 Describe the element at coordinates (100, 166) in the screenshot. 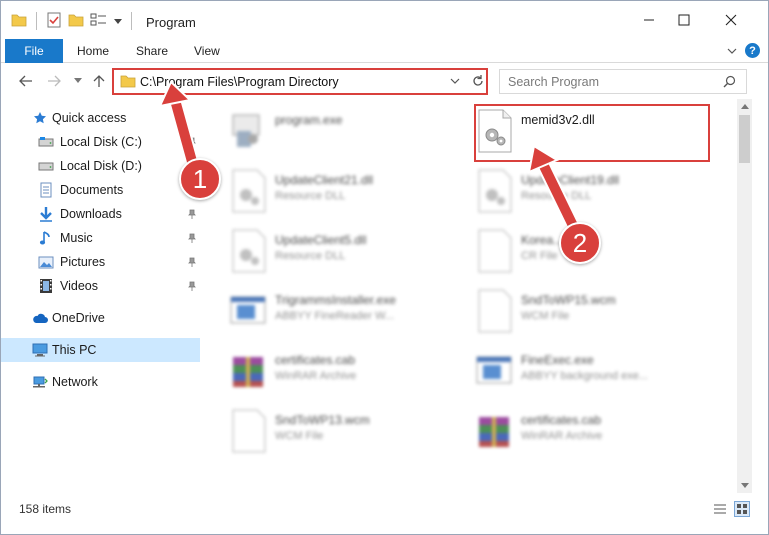

I see `nav-item-local-disk-d: Local Disk (D:)` at that location.